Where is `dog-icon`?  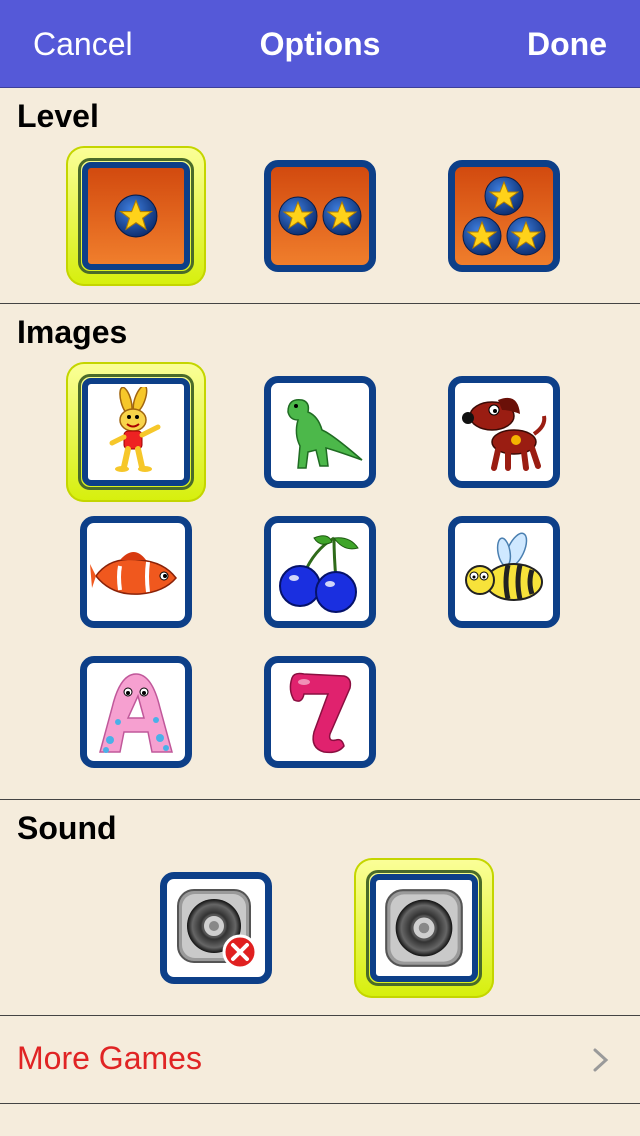
dog-icon is located at coordinates (504, 434).